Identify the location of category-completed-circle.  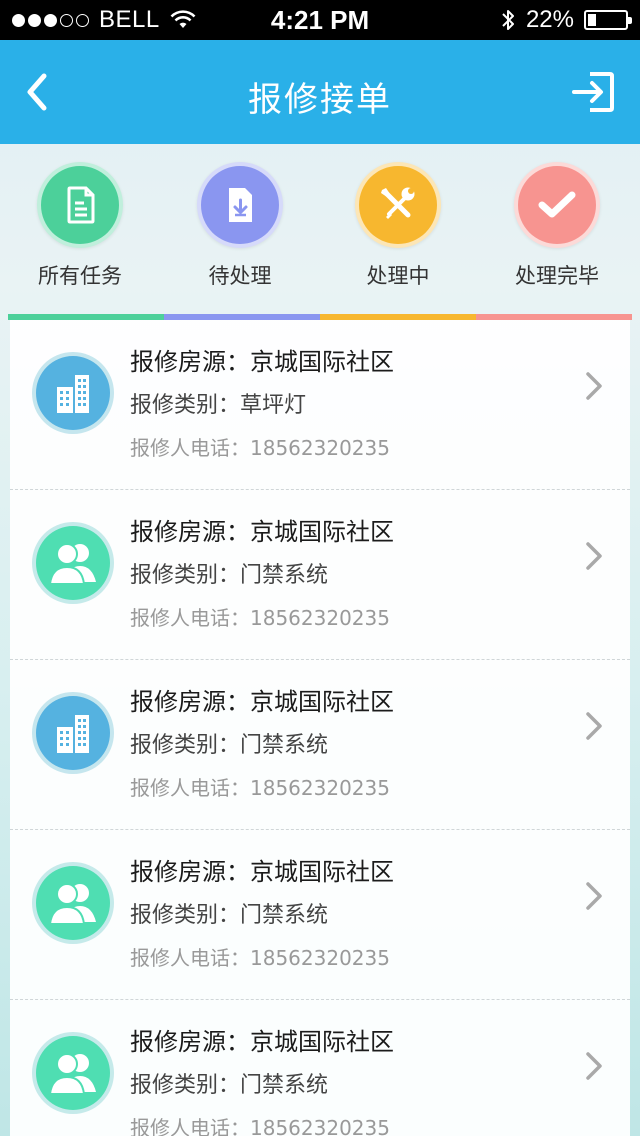
(557, 205).